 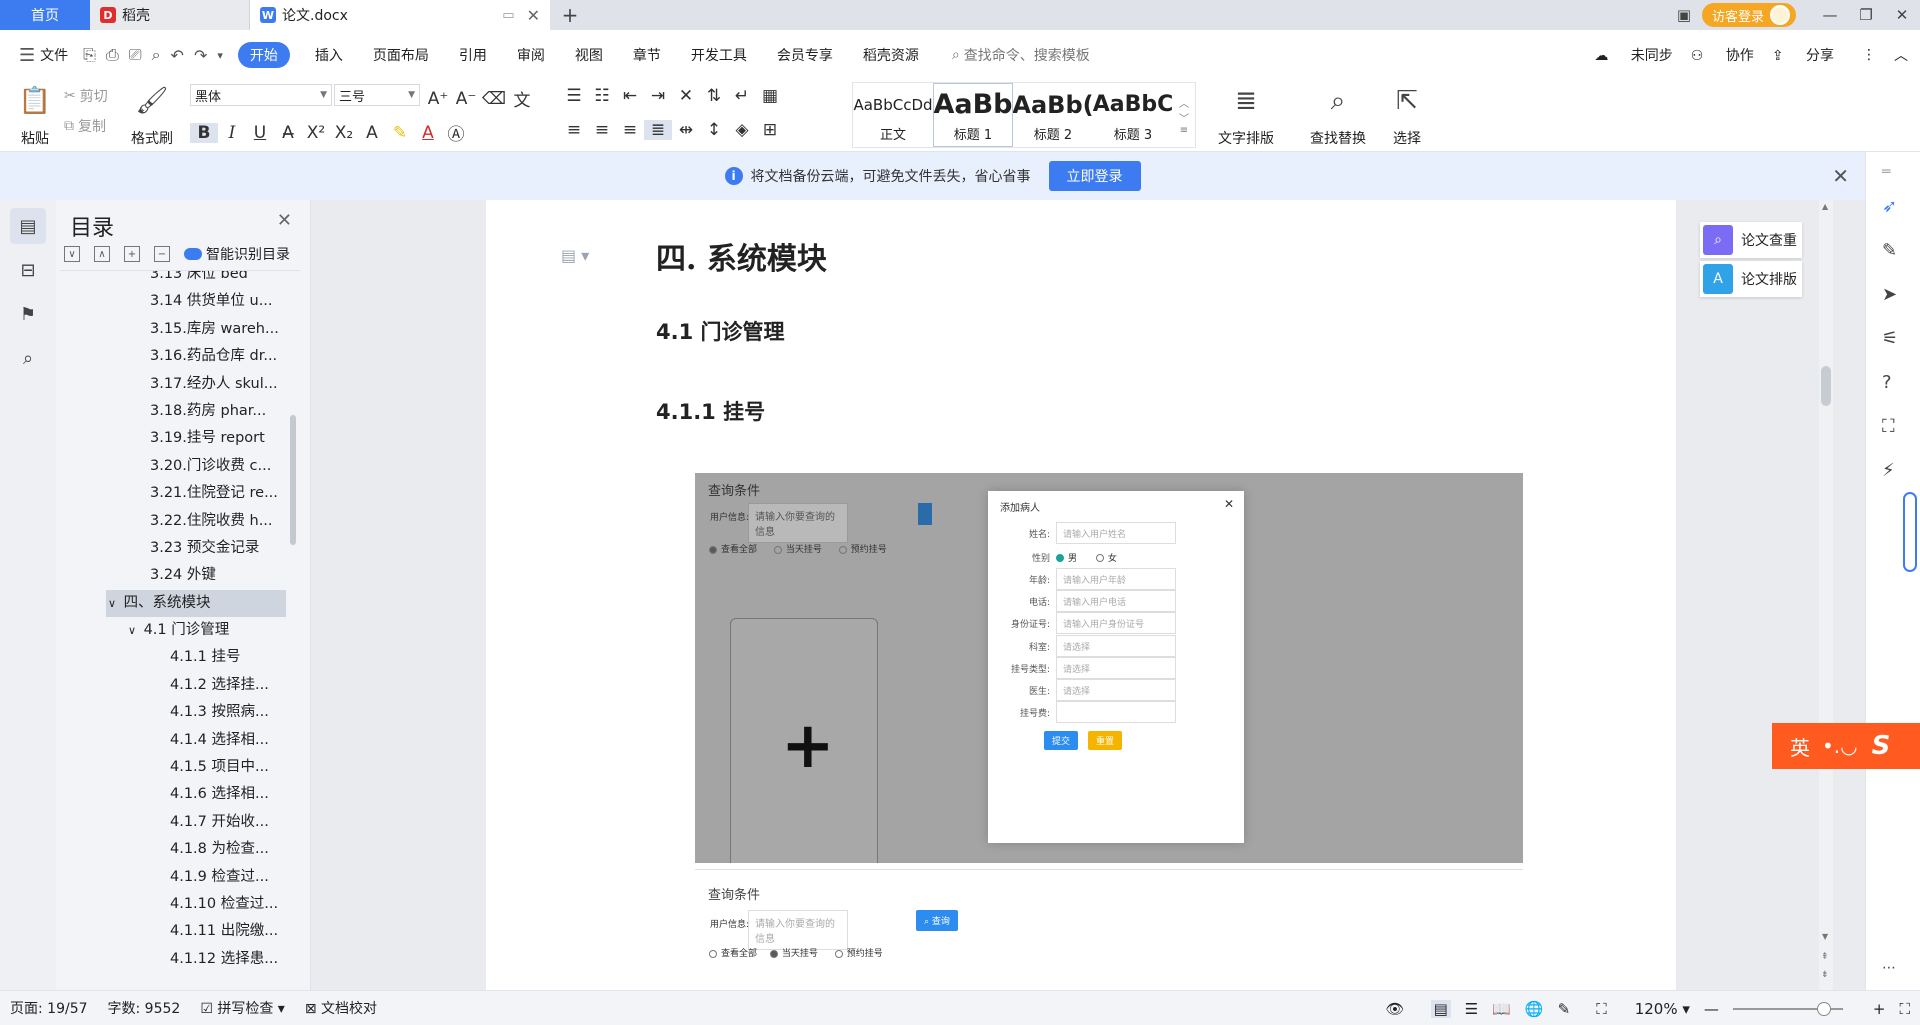 What do you see at coordinates (658, 96) in the screenshot?
I see `increase-indent-icon: ⇥` at bounding box center [658, 96].